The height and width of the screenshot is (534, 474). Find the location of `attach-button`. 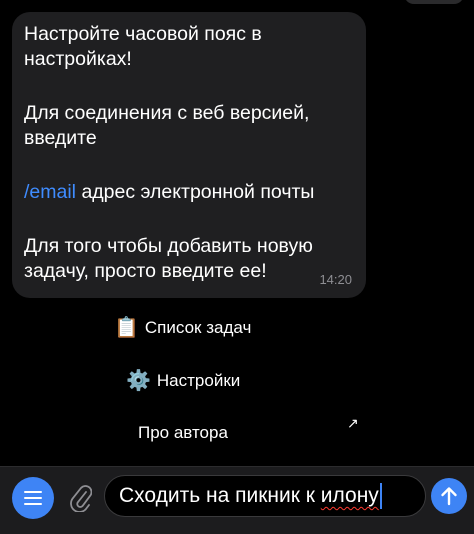

attach-button is located at coordinates (81, 498).